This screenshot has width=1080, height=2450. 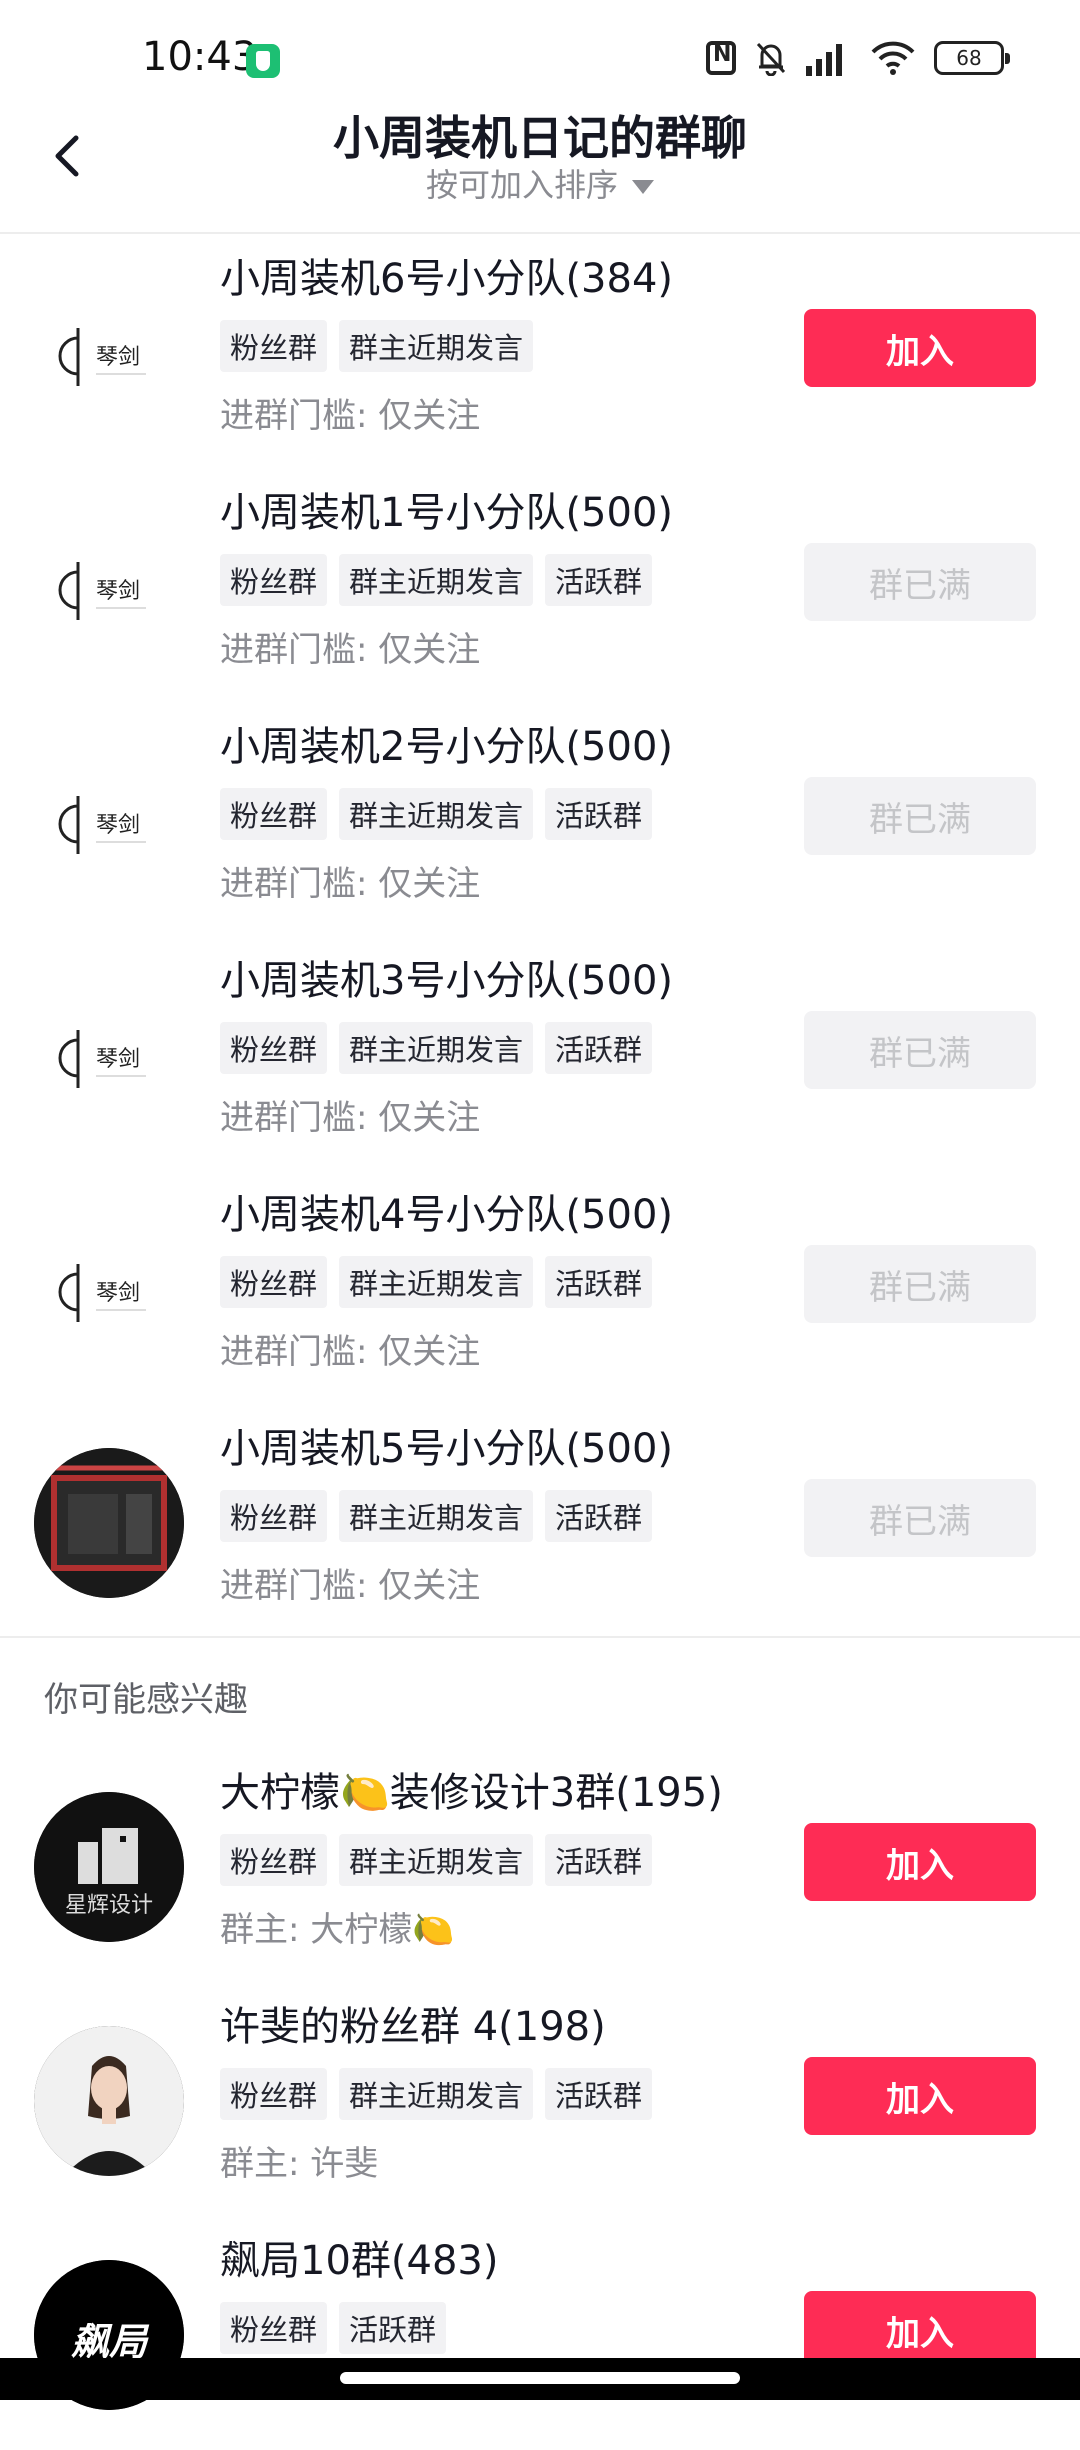 I want to click on wifi-icon, so click(x=893, y=58).